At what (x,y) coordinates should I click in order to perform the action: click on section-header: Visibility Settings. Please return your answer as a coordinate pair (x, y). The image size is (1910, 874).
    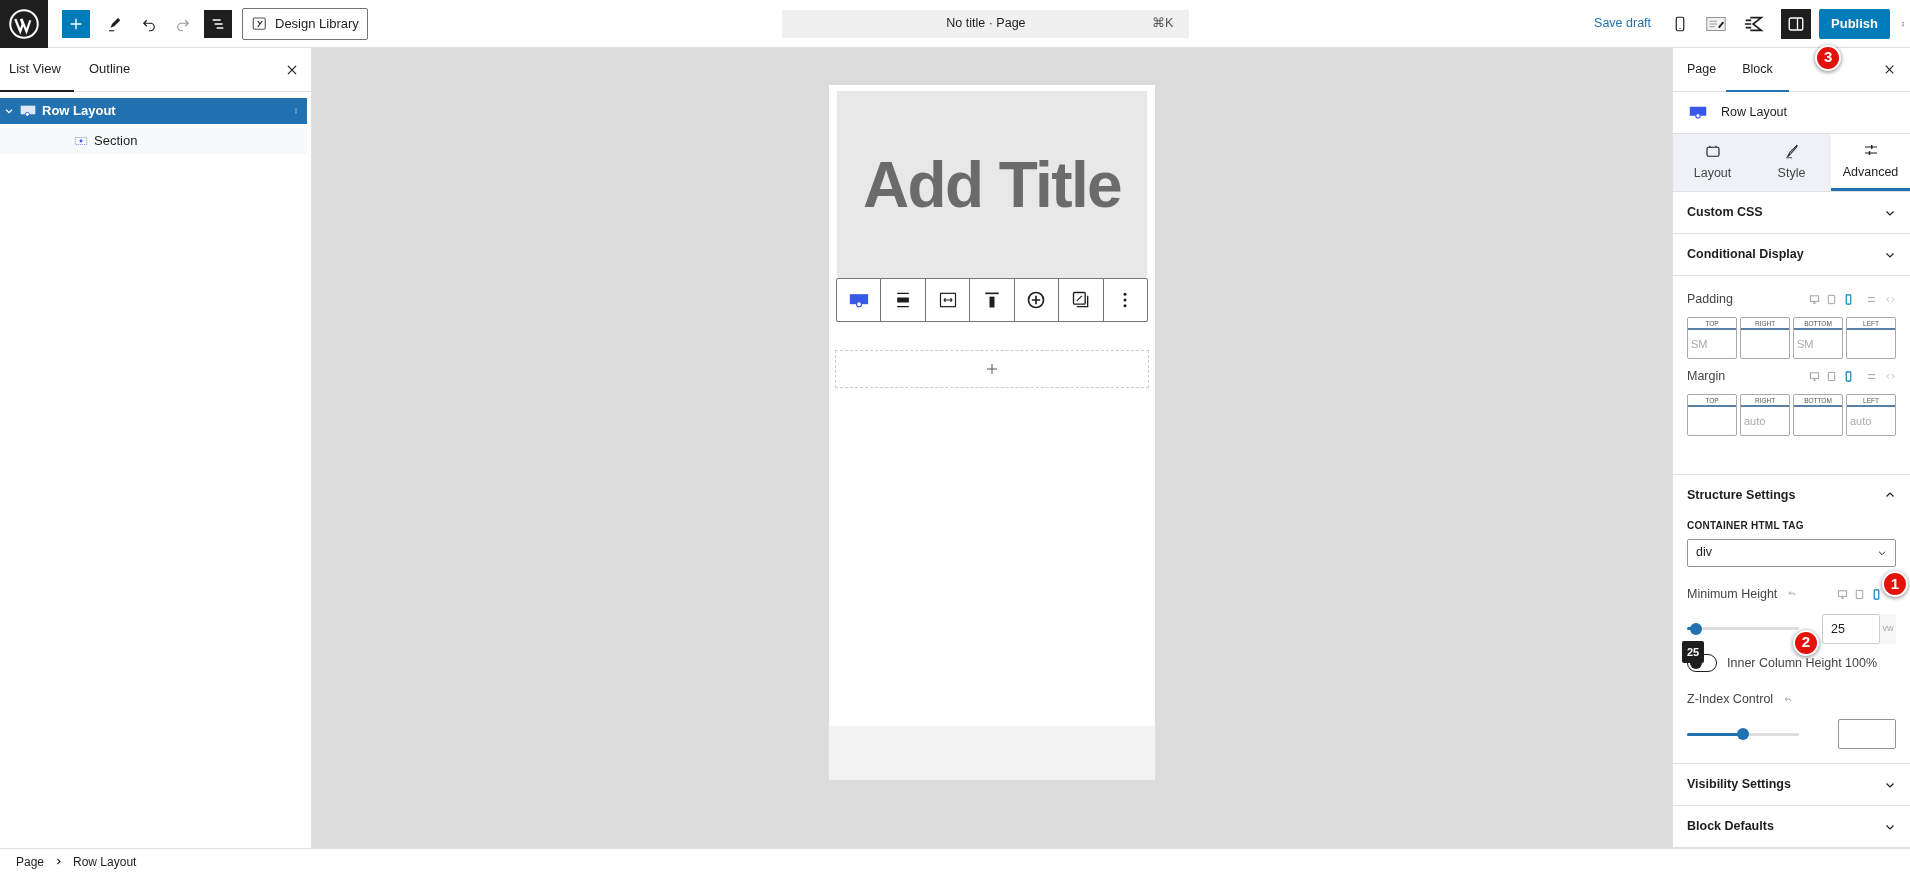
    Looking at the image, I should click on (1791, 784).